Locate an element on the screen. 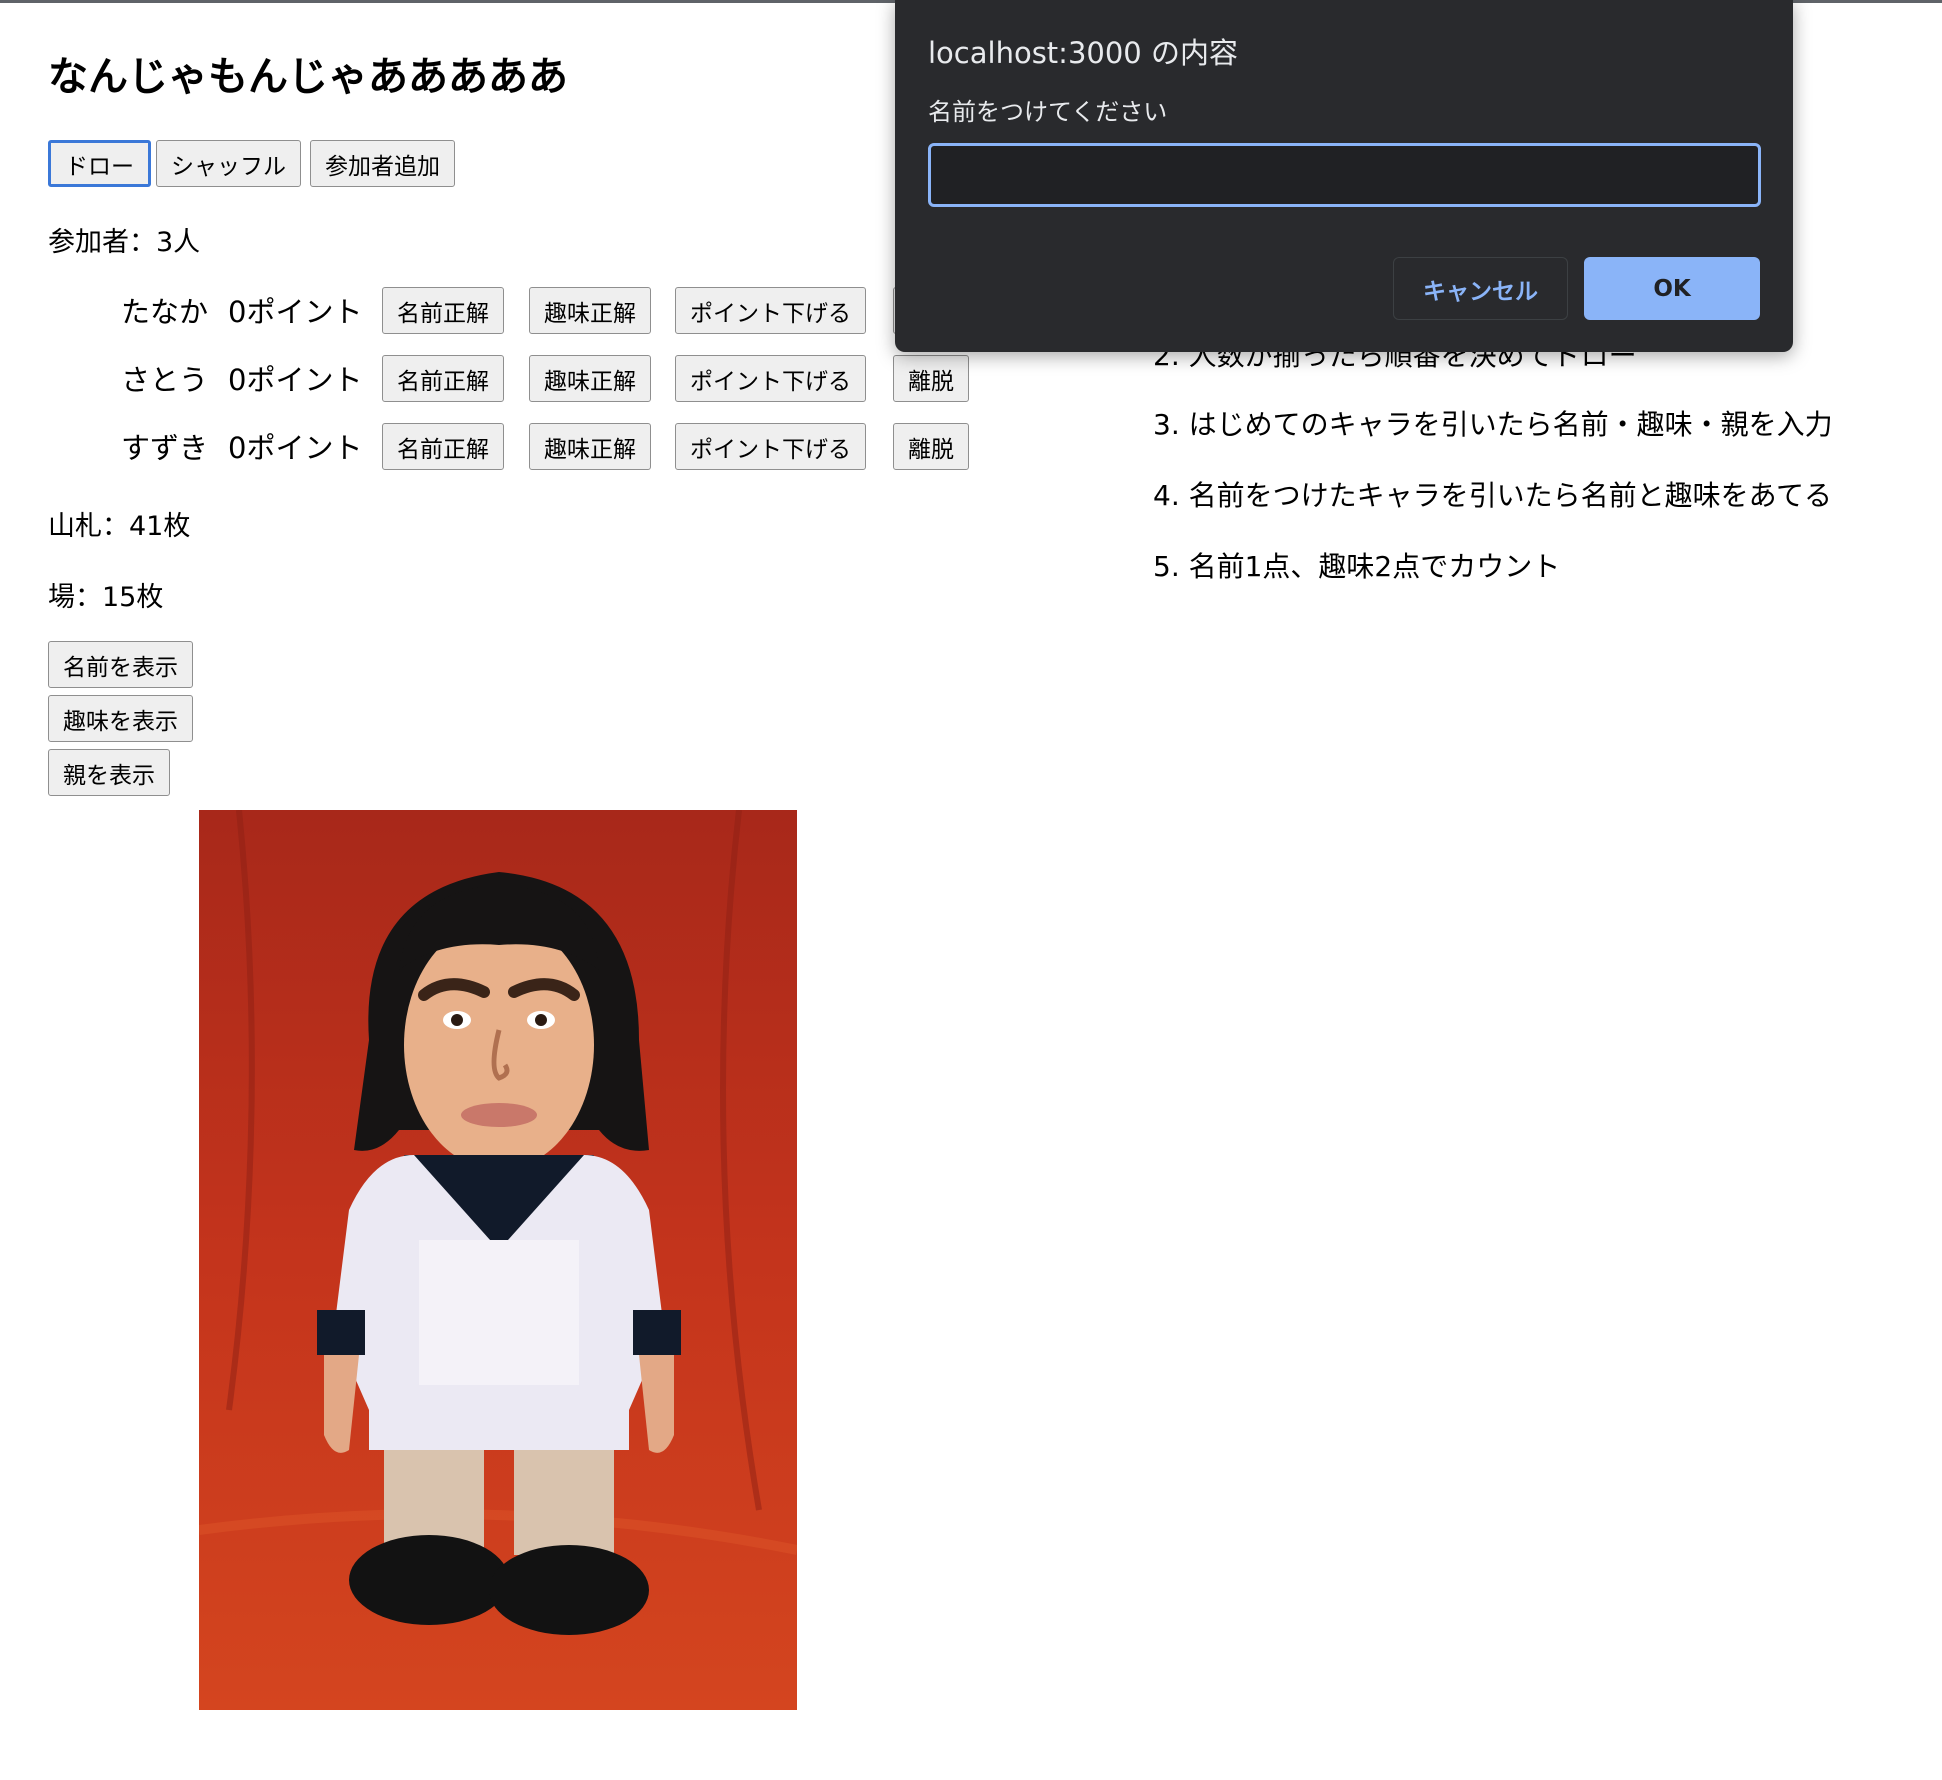 The height and width of the screenshot is (1780, 1942). participant-name: すずき is located at coordinates (165, 448).